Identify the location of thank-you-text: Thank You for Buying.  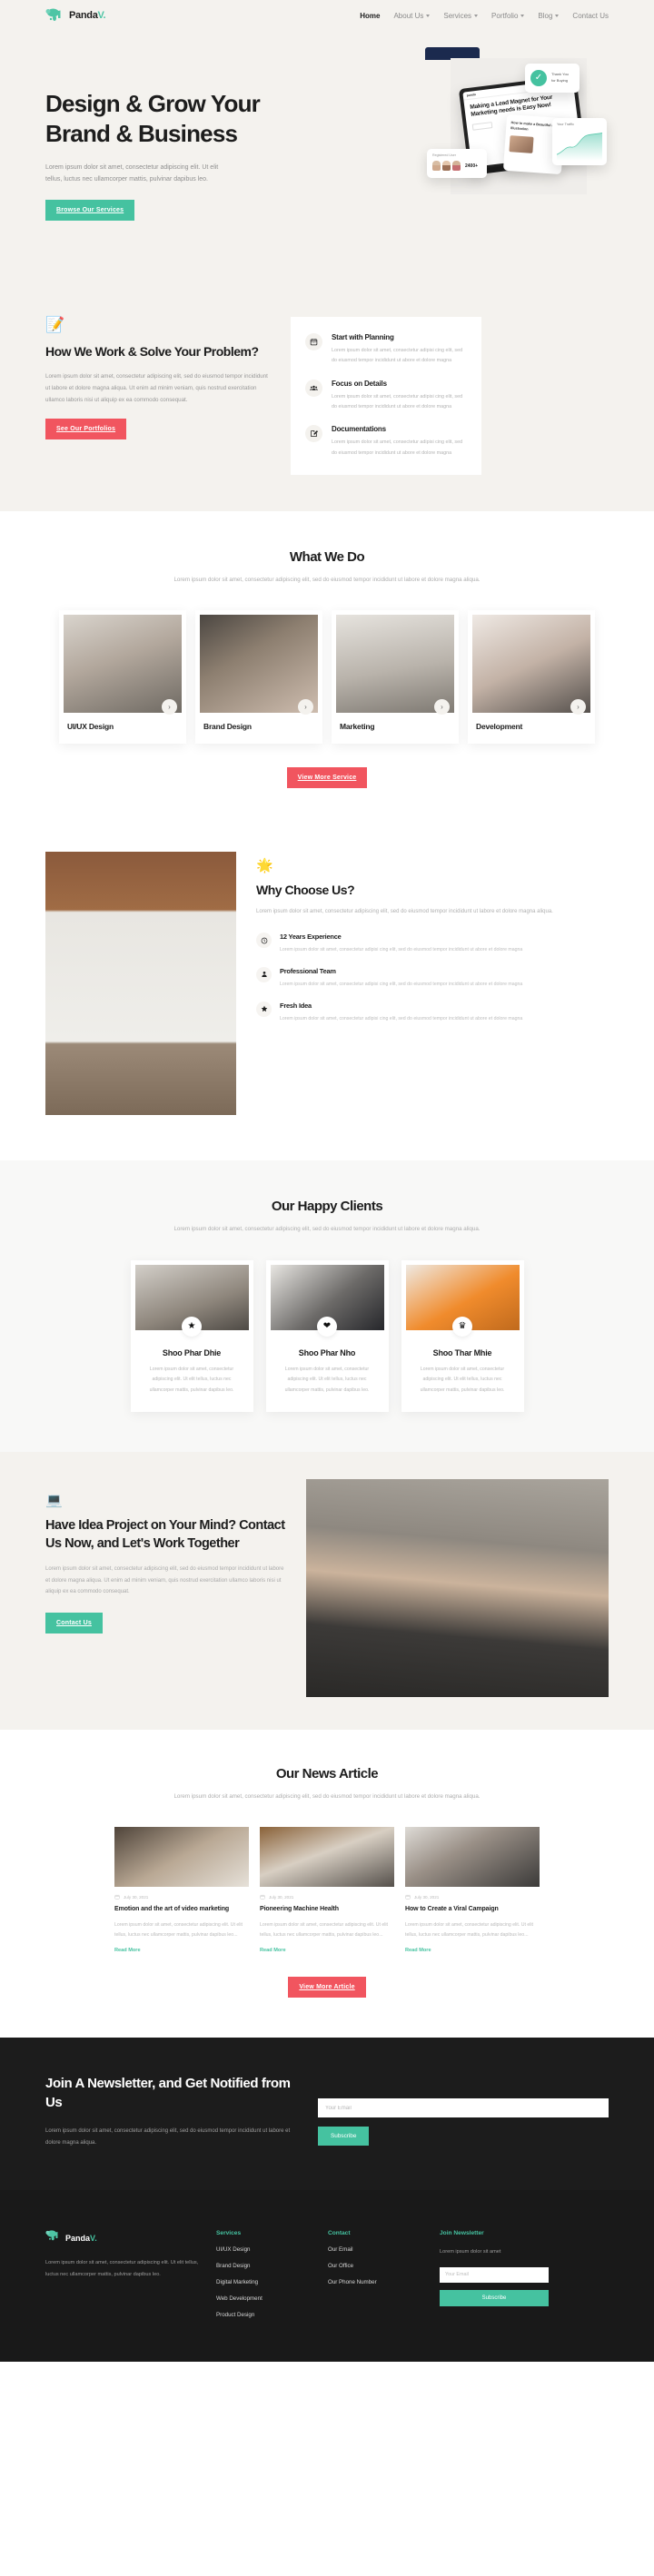
(560, 77).